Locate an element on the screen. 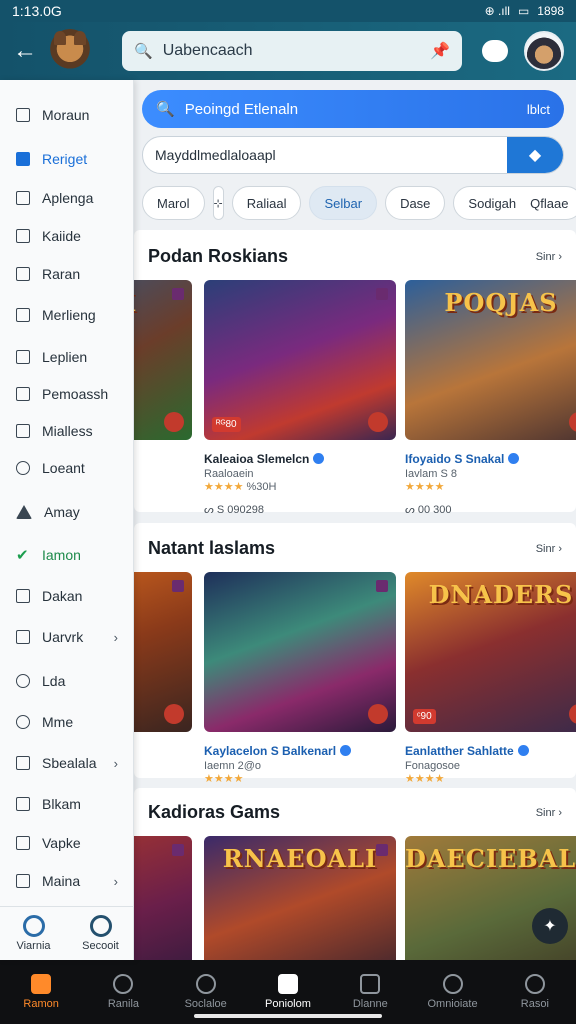 Image resolution: width=576 pixels, height=1024 pixels. top-search-bar: 🔍 📌 is located at coordinates (292, 51).